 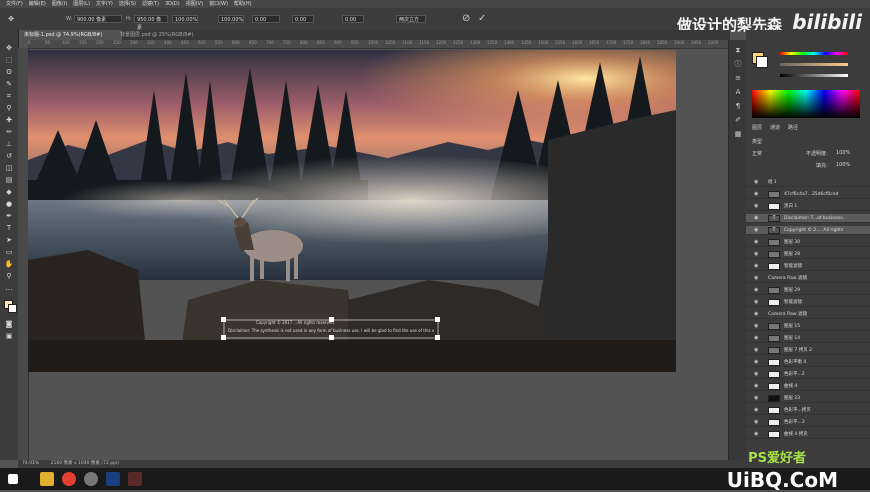 What do you see at coordinates (150, 4) in the screenshot?
I see `menu-item: 滤镜(T)` at bounding box center [150, 4].